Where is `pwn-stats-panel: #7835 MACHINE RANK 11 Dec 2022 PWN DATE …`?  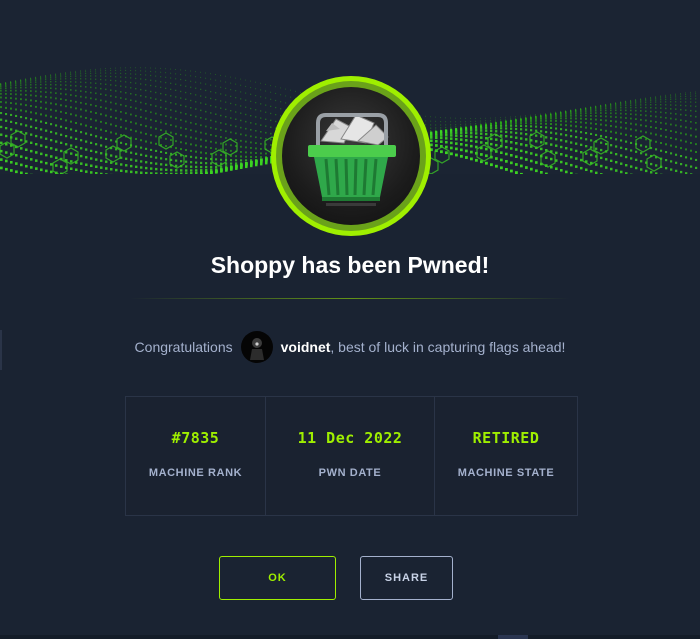 pwn-stats-panel: #7835 MACHINE RANK 11 Dec 2022 PWN DATE … is located at coordinates (351, 456).